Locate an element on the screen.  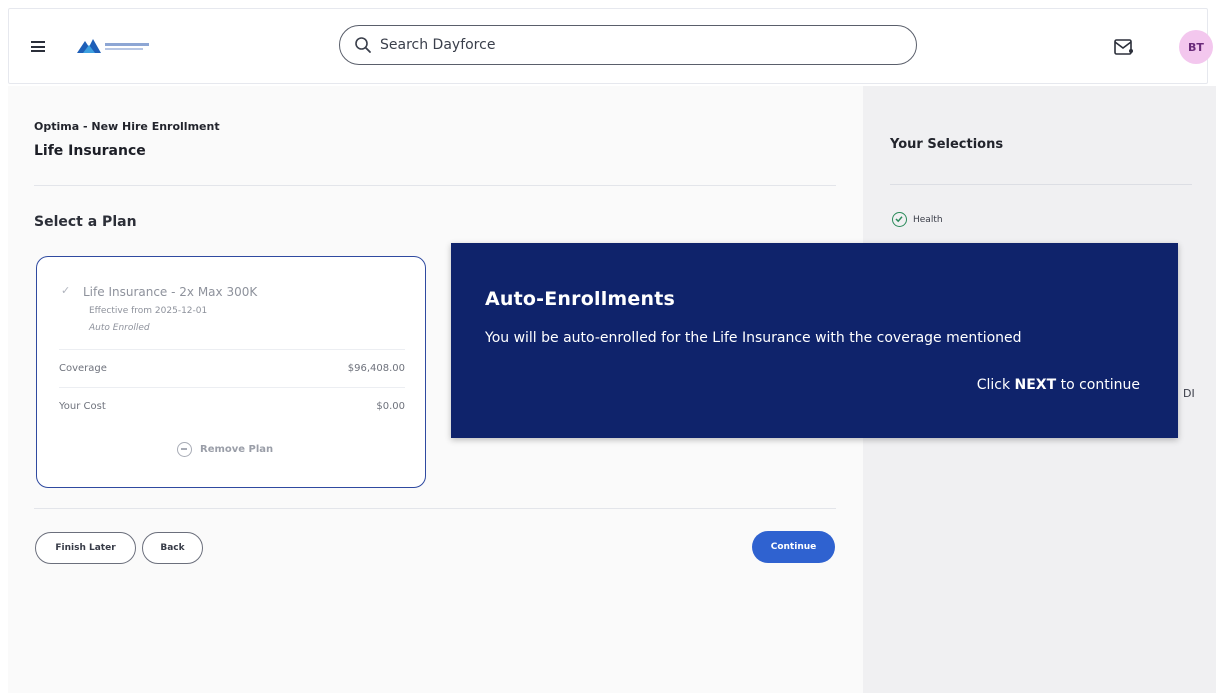
top-bar: BT is located at coordinates (610, 46).